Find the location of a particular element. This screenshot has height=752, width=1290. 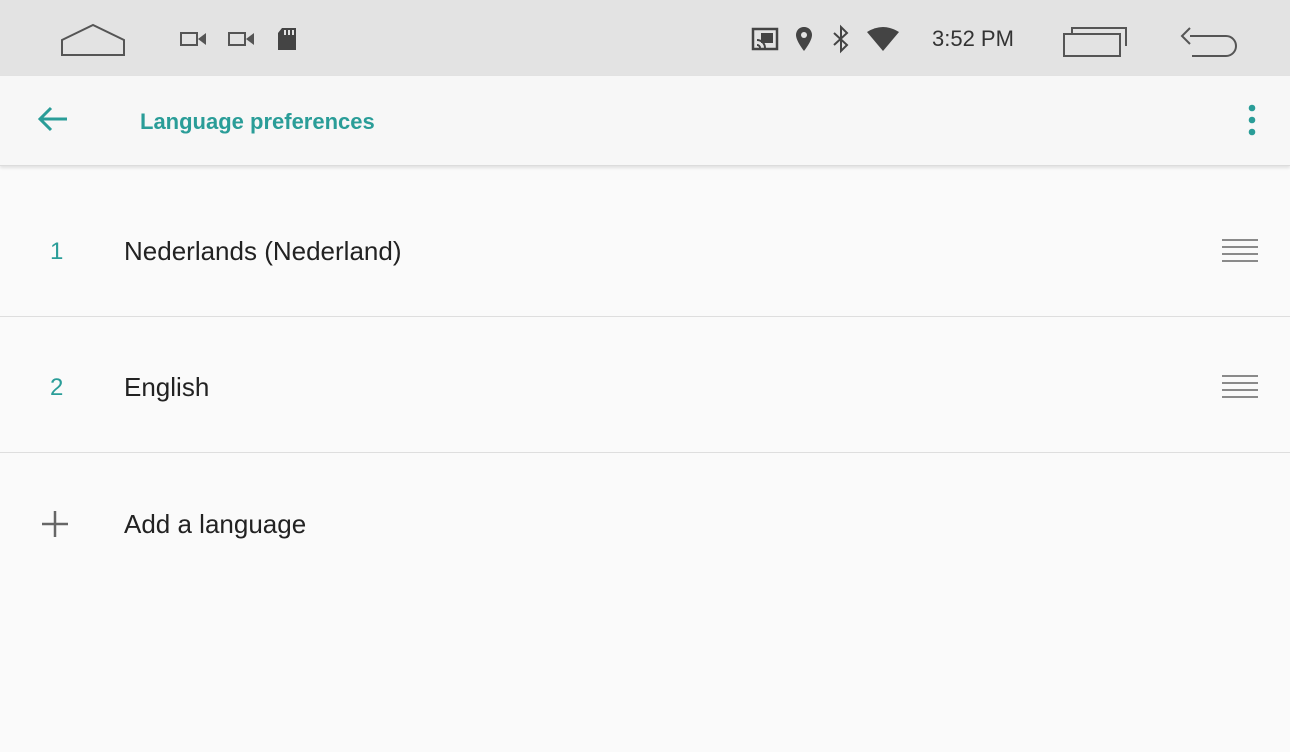

status-bar: 3:52 PM is located at coordinates (645, 38).